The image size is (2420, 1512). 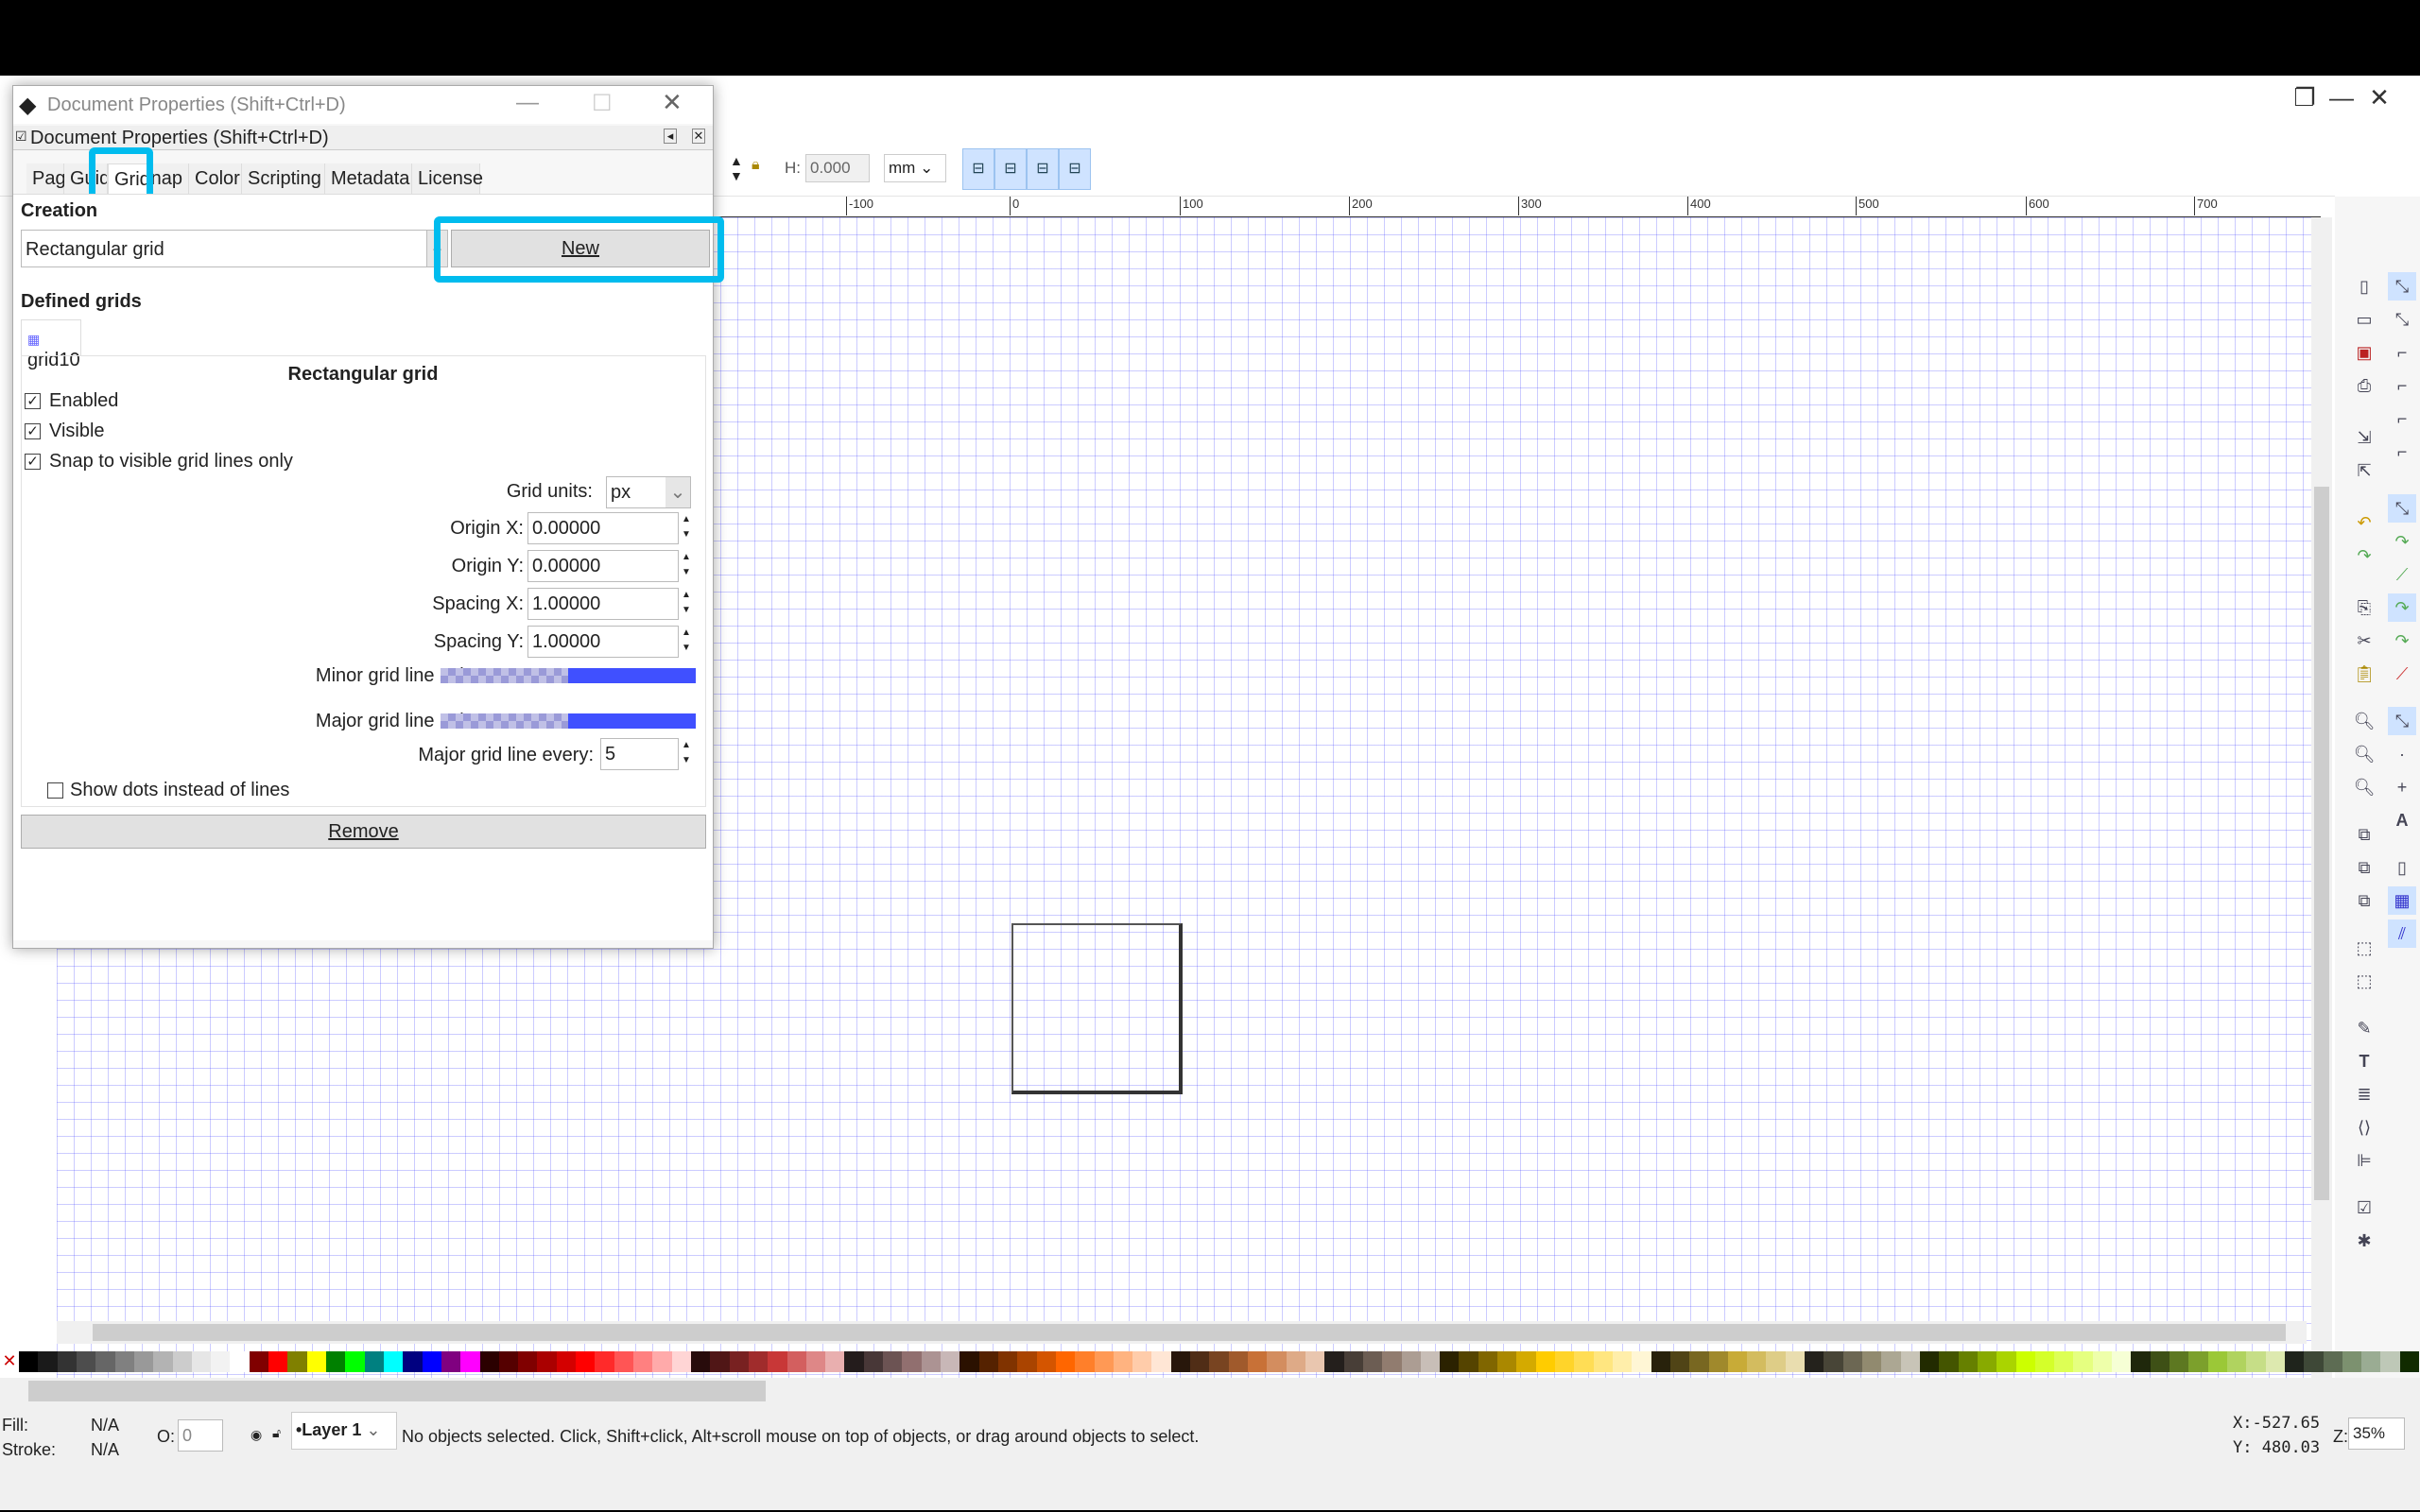 What do you see at coordinates (2402, 641) in the screenshot?
I see `snap-smooth-icon: ↷` at bounding box center [2402, 641].